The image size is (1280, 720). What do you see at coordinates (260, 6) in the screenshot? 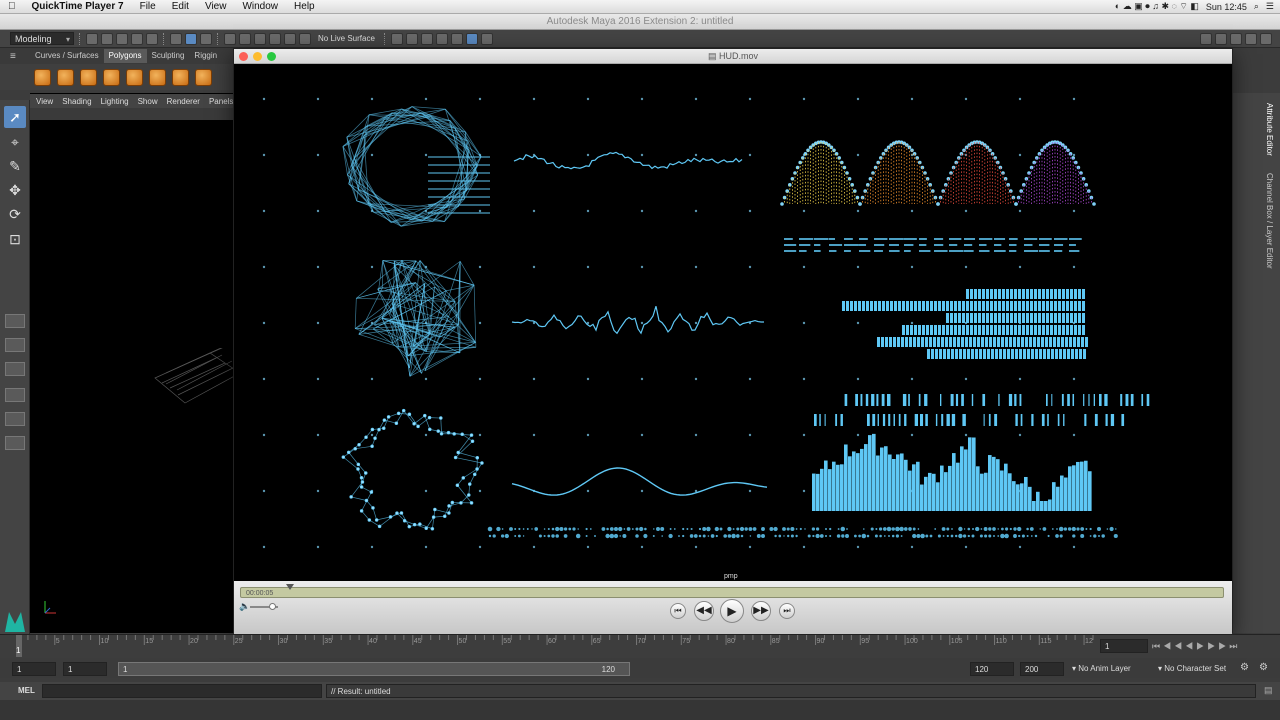
I see `menu-window: Window` at bounding box center [260, 6].